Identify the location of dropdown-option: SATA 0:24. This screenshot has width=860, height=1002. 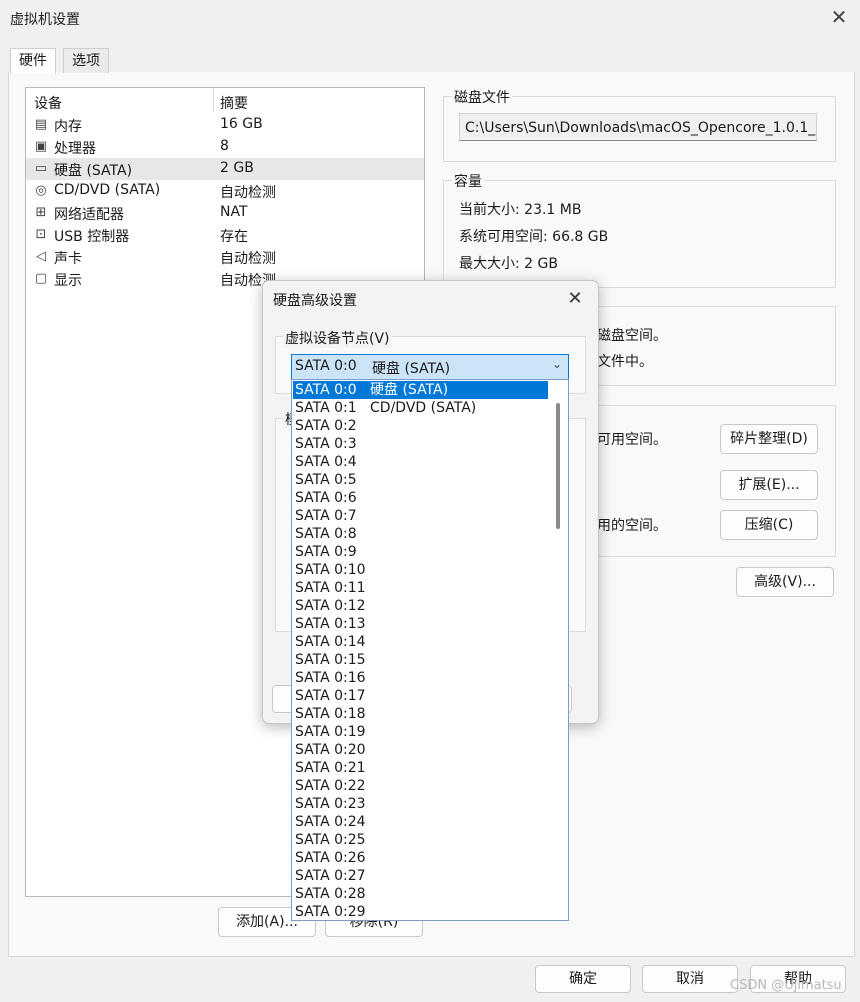
(420, 822).